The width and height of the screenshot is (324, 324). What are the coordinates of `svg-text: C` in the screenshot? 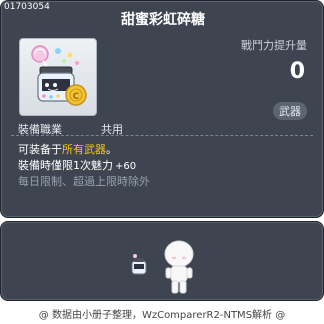 It's located at (76, 97).